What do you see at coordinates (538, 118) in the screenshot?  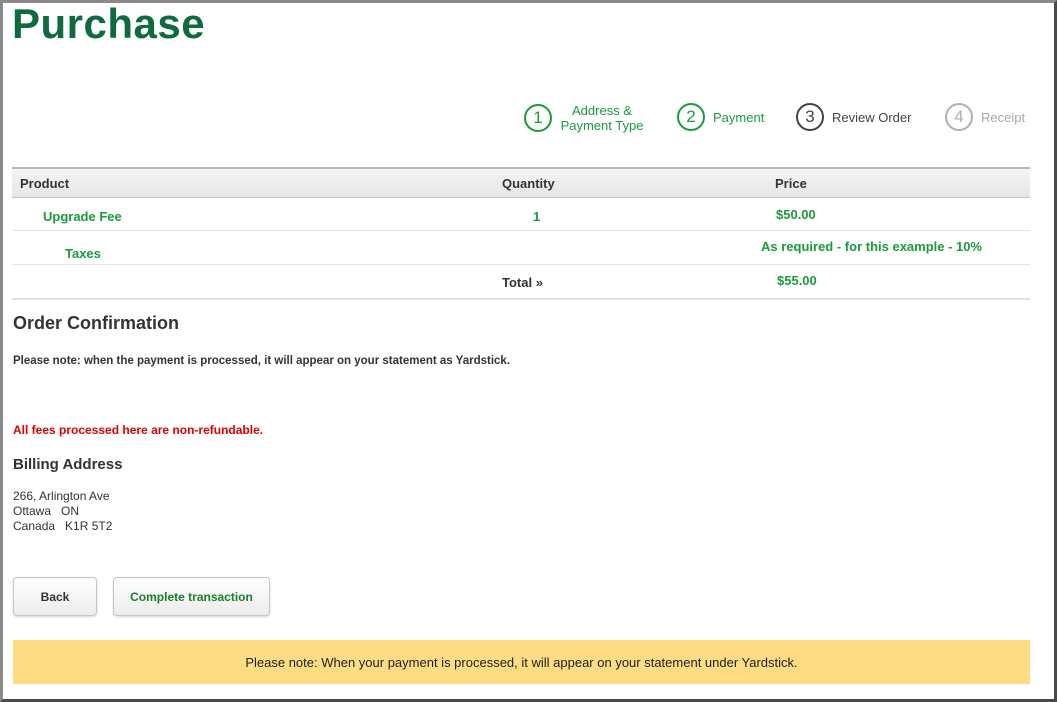 I see `step-number-circle: 1` at bounding box center [538, 118].